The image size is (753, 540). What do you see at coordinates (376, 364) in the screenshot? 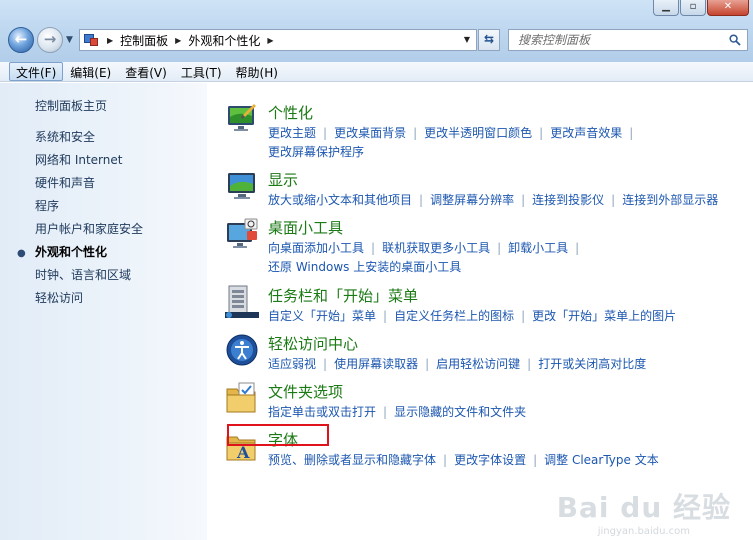
I see `link-use-screen-reader: 使用屏幕读取器` at bounding box center [376, 364].